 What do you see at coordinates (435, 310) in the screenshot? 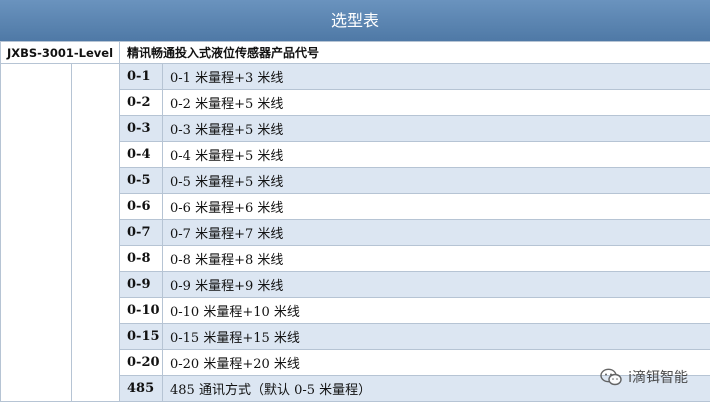
I see `desc-cell: 0-10 米量程+10 米线` at bounding box center [435, 310].